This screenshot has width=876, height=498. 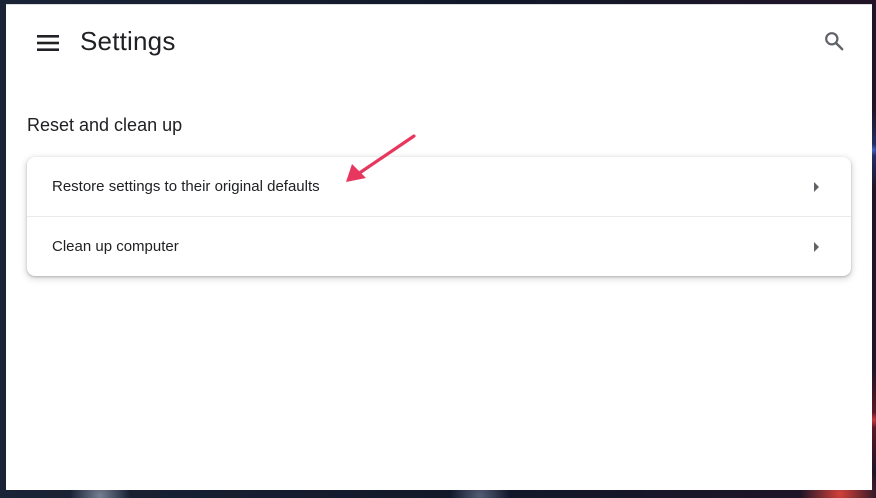 What do you see at coordinates (105, 125) in the screenshot?
I see `section-title: Reset and clean up` at bounding box center [105, 125].